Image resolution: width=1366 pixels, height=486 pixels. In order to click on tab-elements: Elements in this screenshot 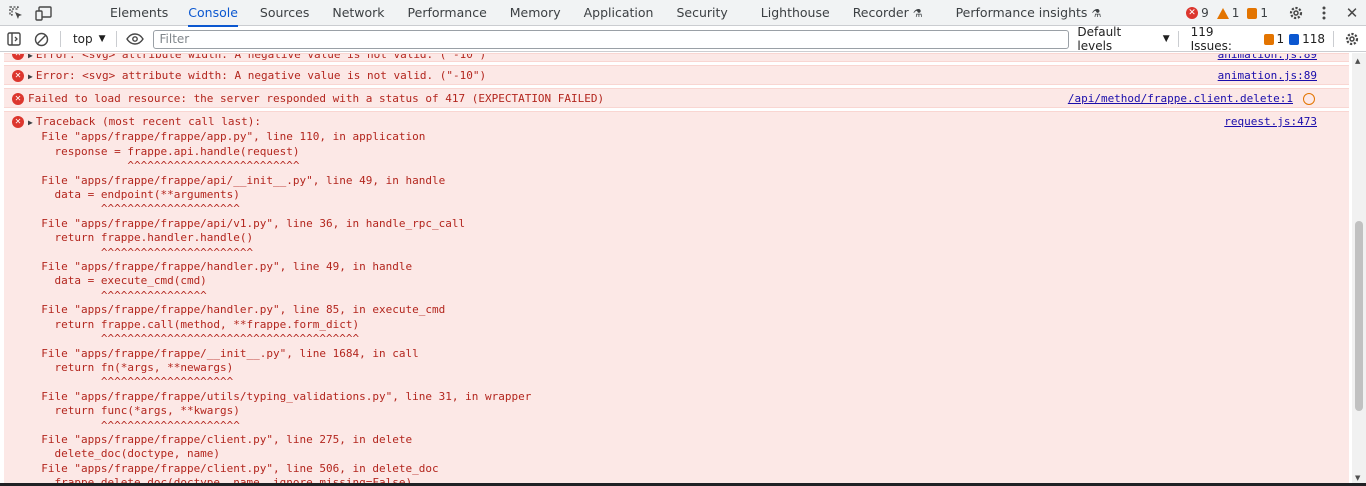, I will do `click(139, 13)`.